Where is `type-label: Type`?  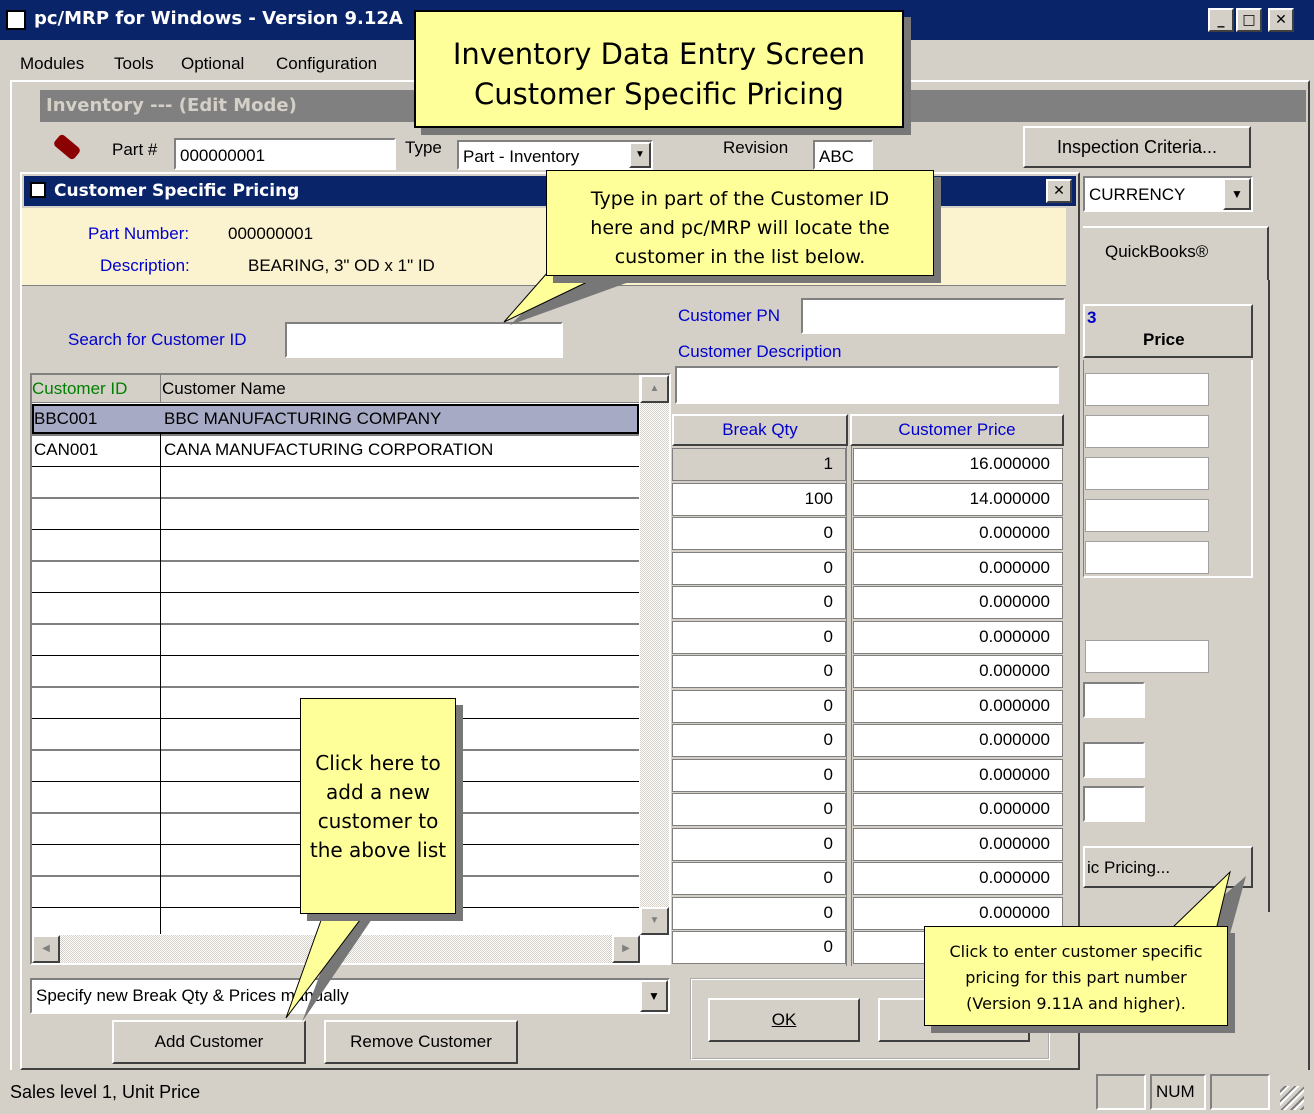 type-label: Type is located at coordinates (423, 147).